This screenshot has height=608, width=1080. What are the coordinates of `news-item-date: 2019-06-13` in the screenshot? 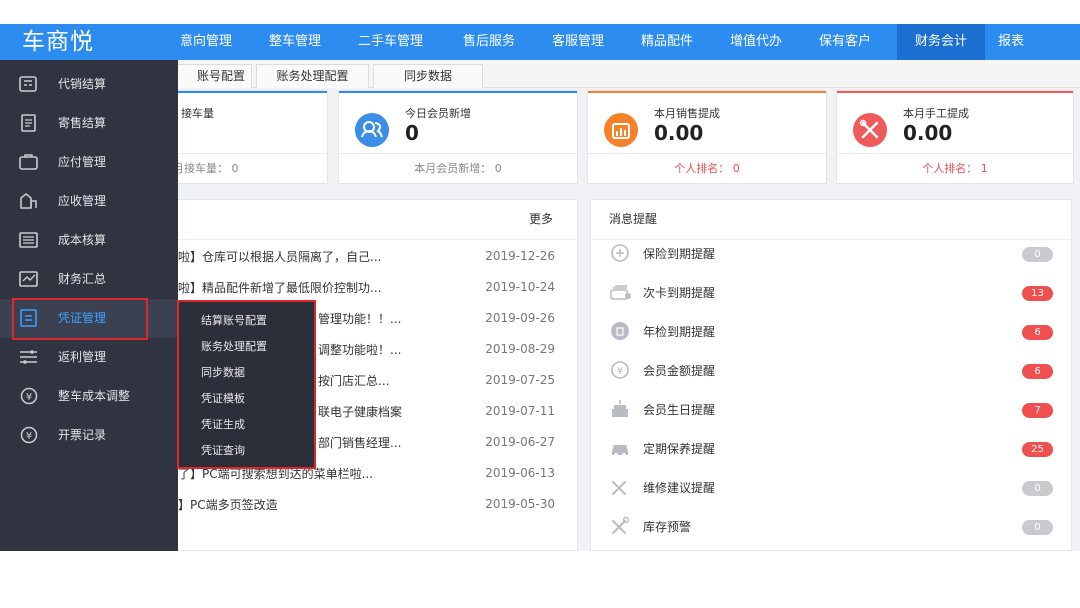 It's located at (520, 473).